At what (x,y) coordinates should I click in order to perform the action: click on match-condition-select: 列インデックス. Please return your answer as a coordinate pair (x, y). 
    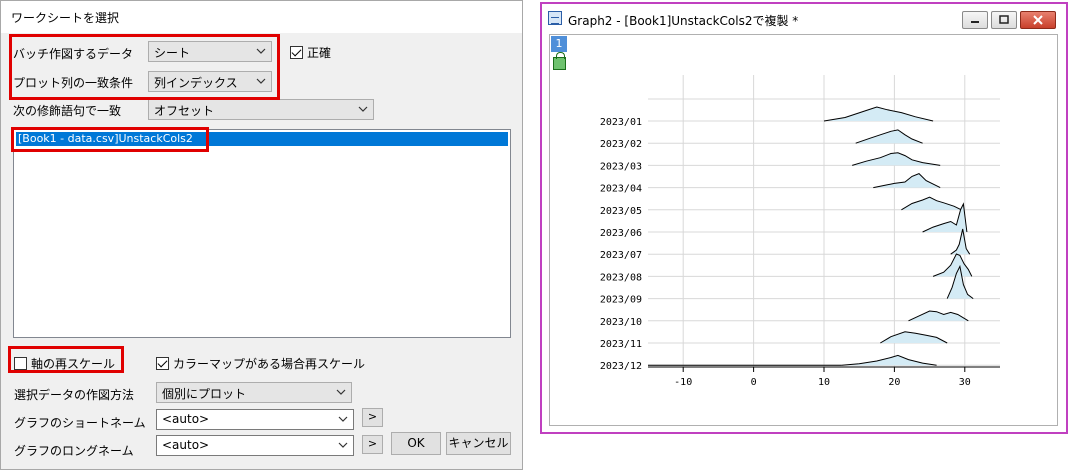
    Looking at the image, I should click on (210, 81).